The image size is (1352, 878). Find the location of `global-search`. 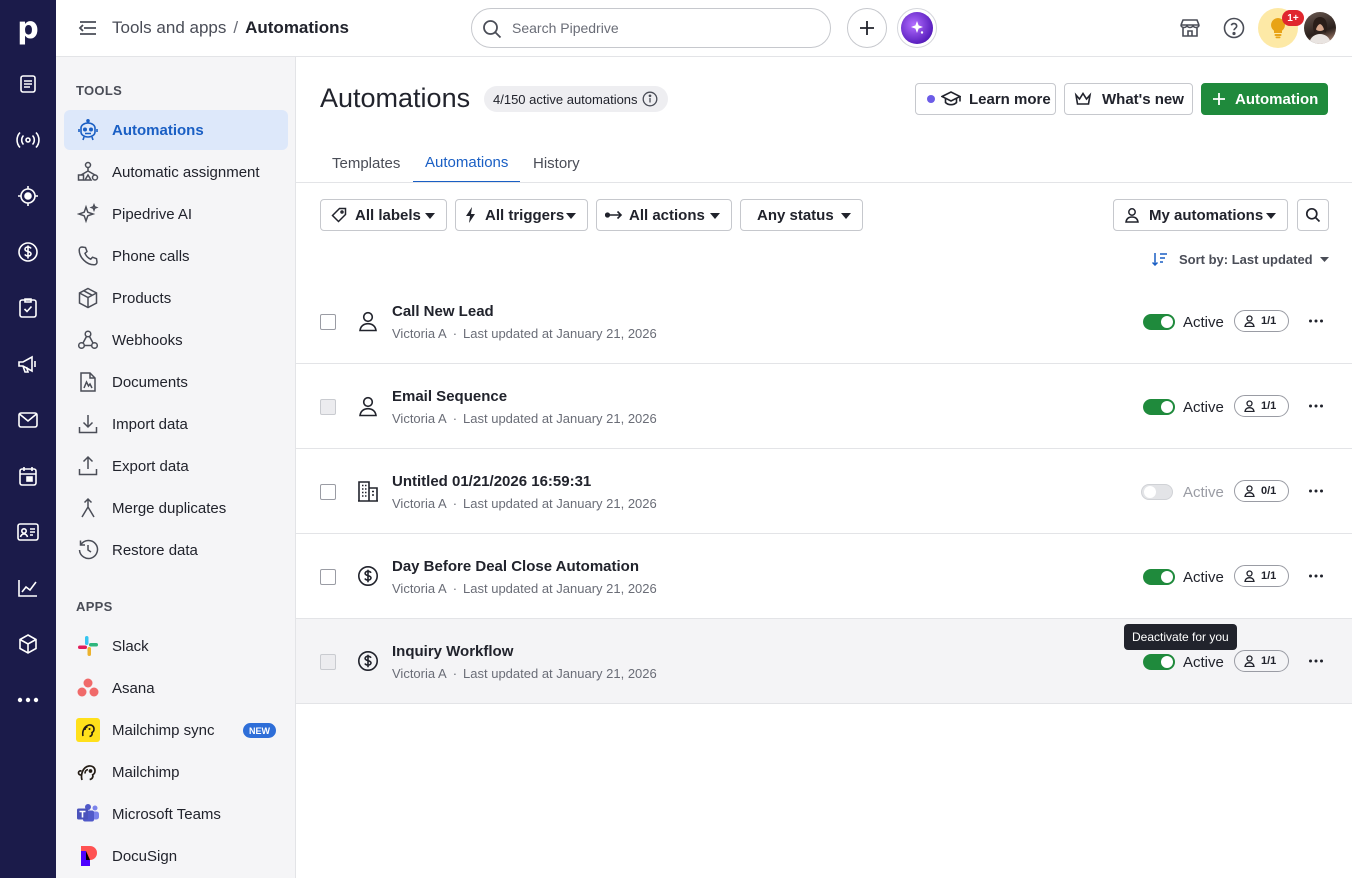

global-search is located at coordinates (651, 28).